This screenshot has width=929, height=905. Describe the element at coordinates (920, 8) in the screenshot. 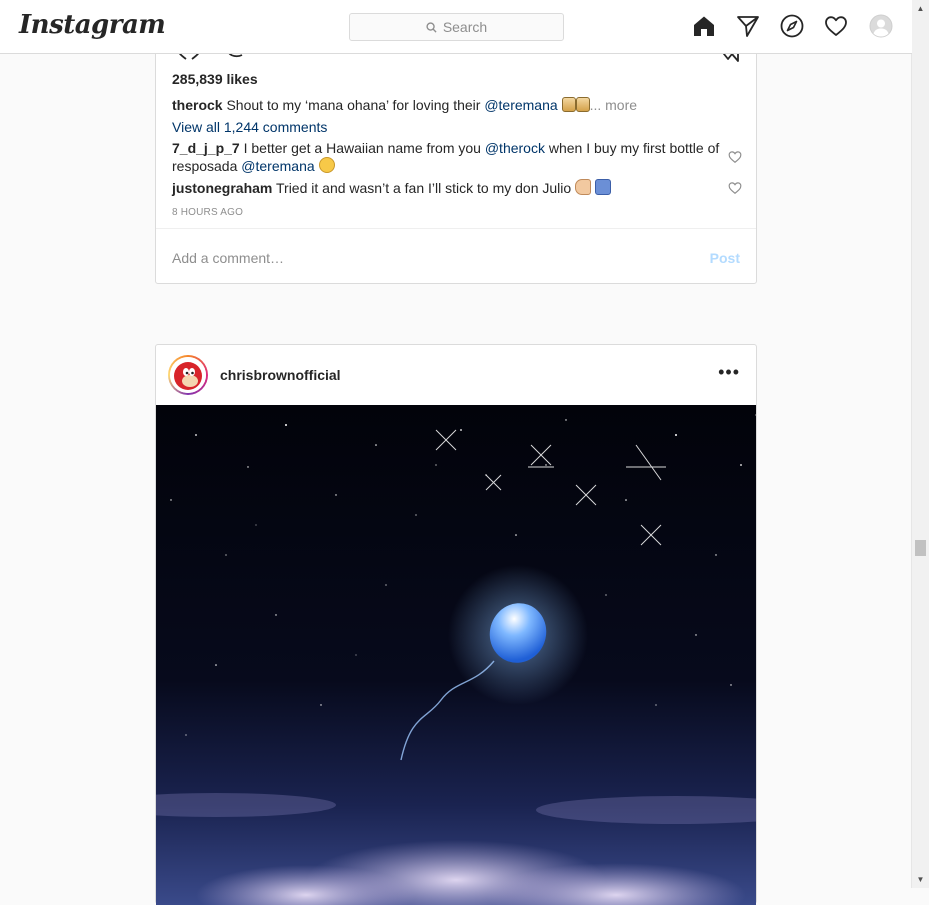

I see `scroll-up-arrow-icon: ▲` at that location.